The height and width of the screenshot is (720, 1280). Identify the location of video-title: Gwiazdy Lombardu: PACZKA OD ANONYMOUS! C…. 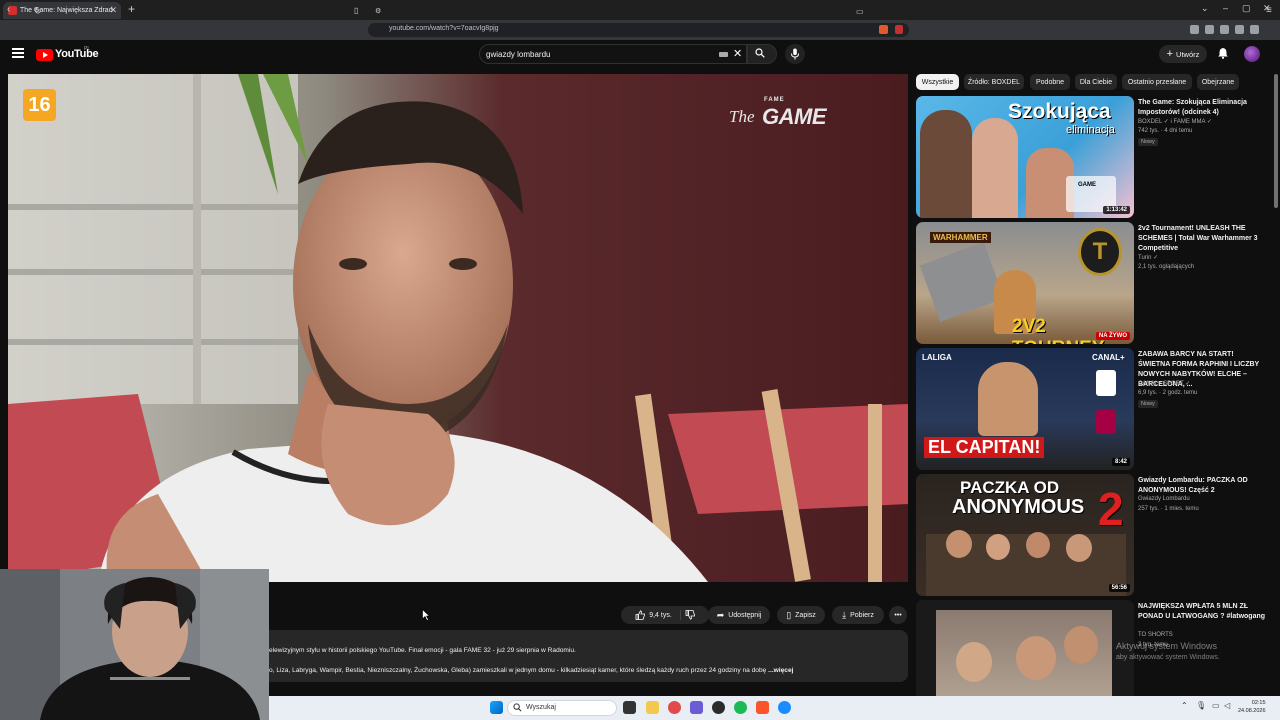
(1202, 486).